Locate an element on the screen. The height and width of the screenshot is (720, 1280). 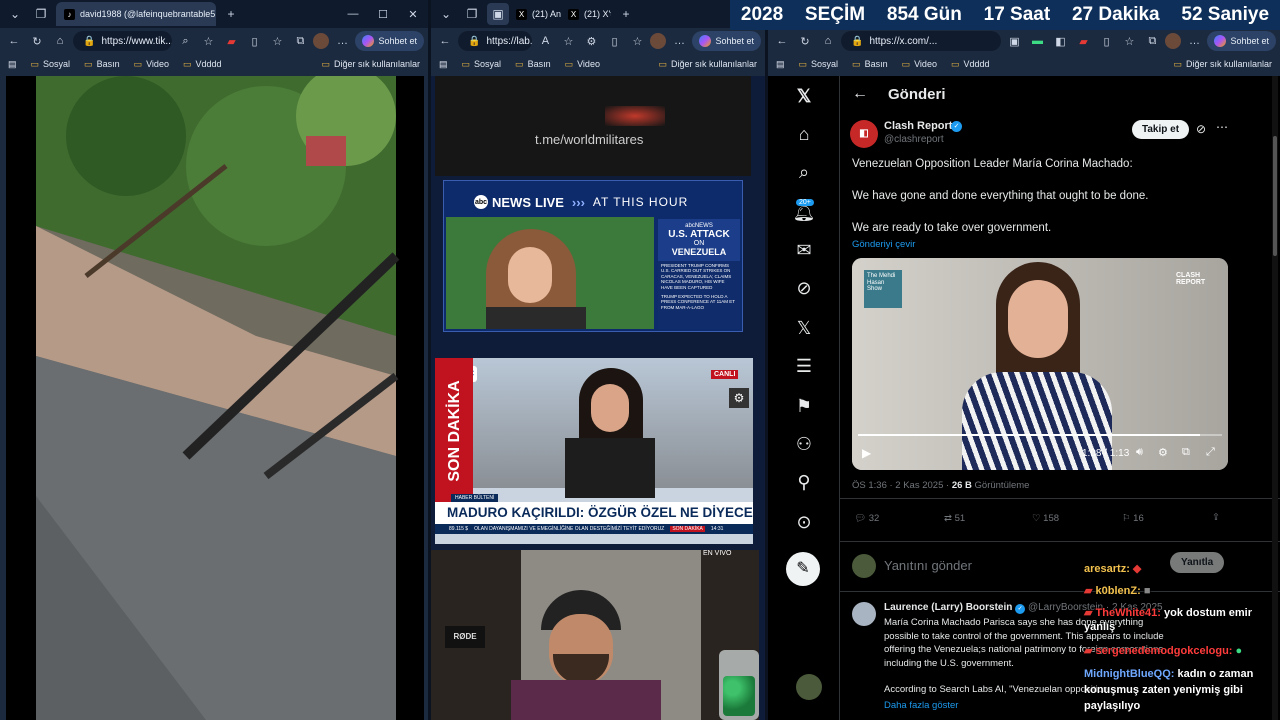
zoom-icon: ⌕ is located at coordinates (185, 41).